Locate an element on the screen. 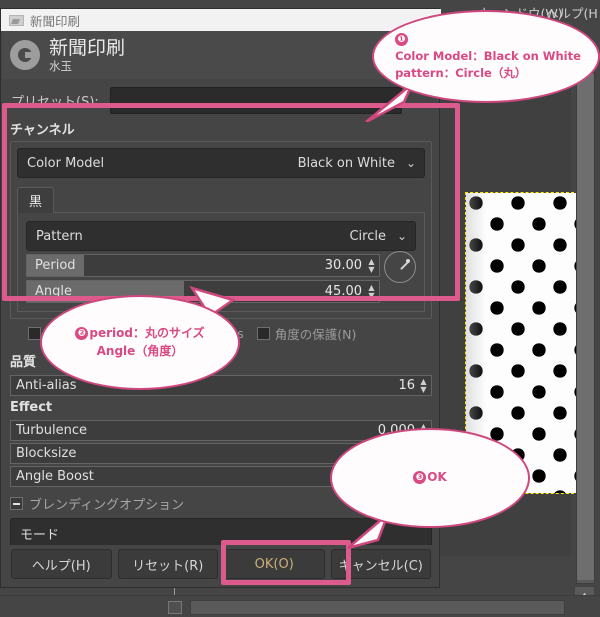 Image resolution: width=600 pixels, height=617 pixels. angle-spinner: Angle 45.00 ▲ ▼ is located at coordinates (203, 291).